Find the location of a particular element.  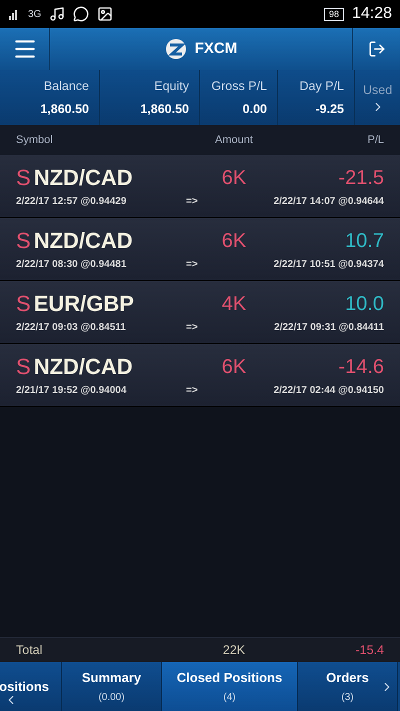

close-time: 2/22/17 10:51 @0.94374 is located at coordinates (328, 265).